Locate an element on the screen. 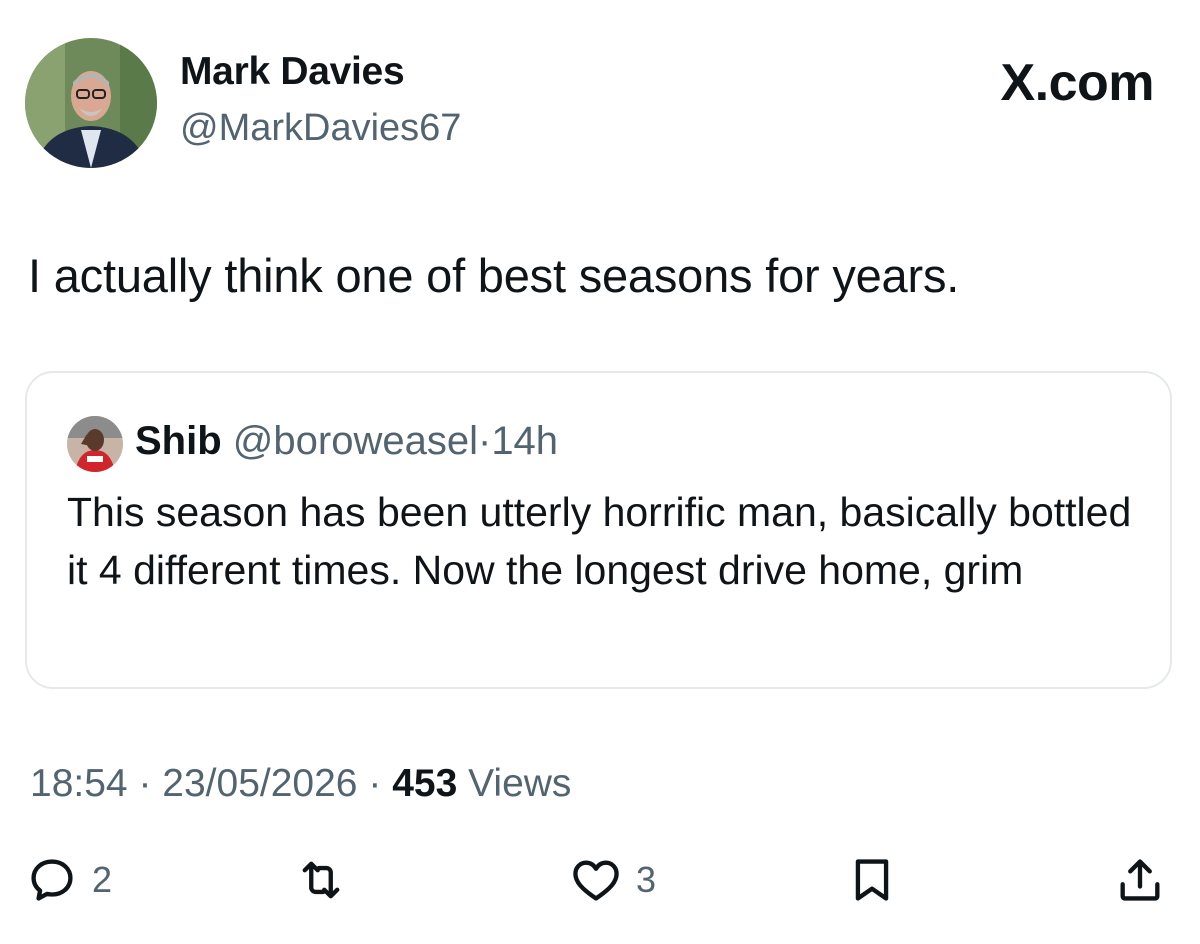  tweet-meta: 18:54 · 23/05/2026 · 453 Views is located at coordinates (300, 784).